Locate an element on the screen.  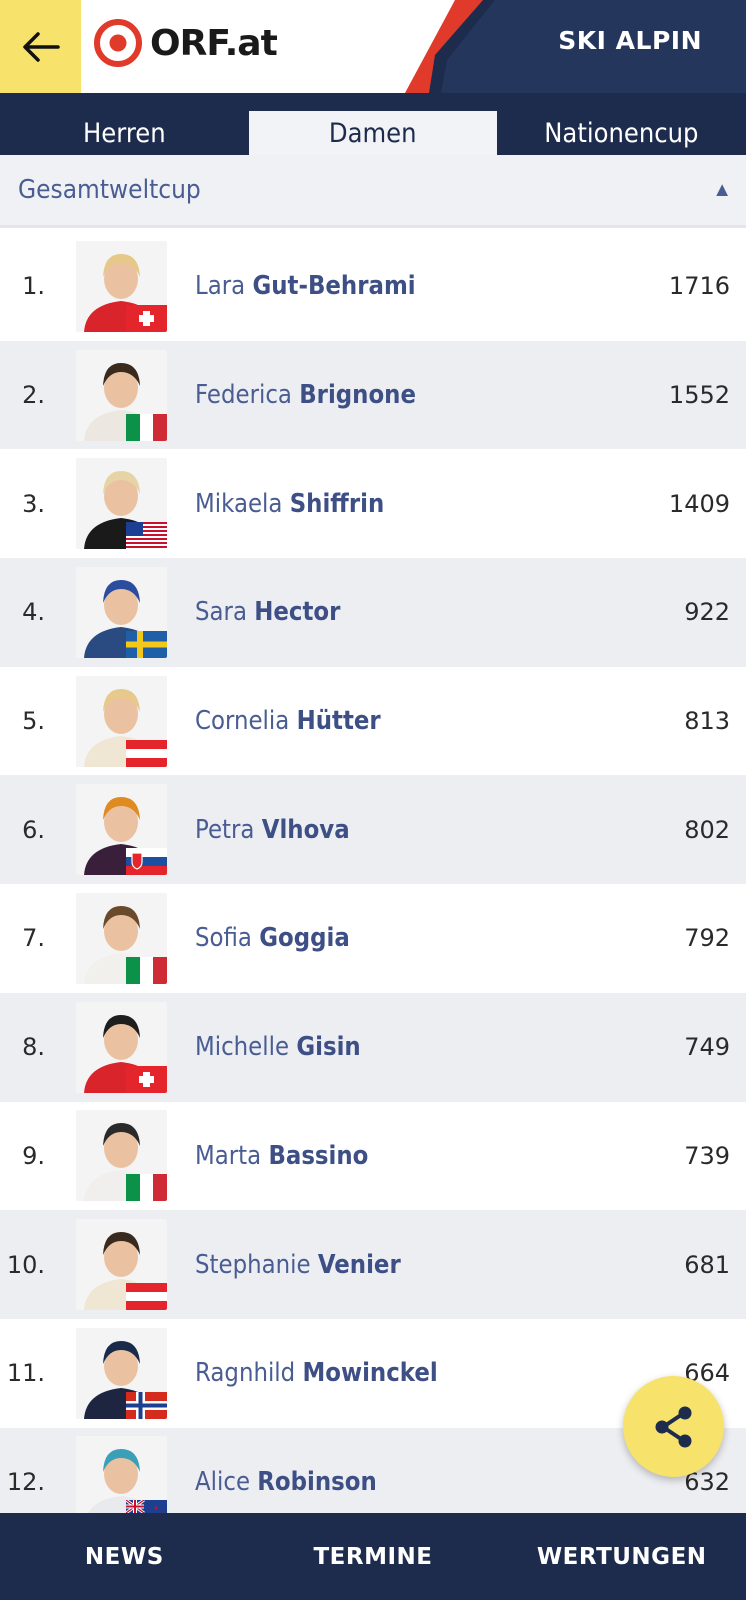
section-title: SKI ALPIN is located at coordinates (630, 40).